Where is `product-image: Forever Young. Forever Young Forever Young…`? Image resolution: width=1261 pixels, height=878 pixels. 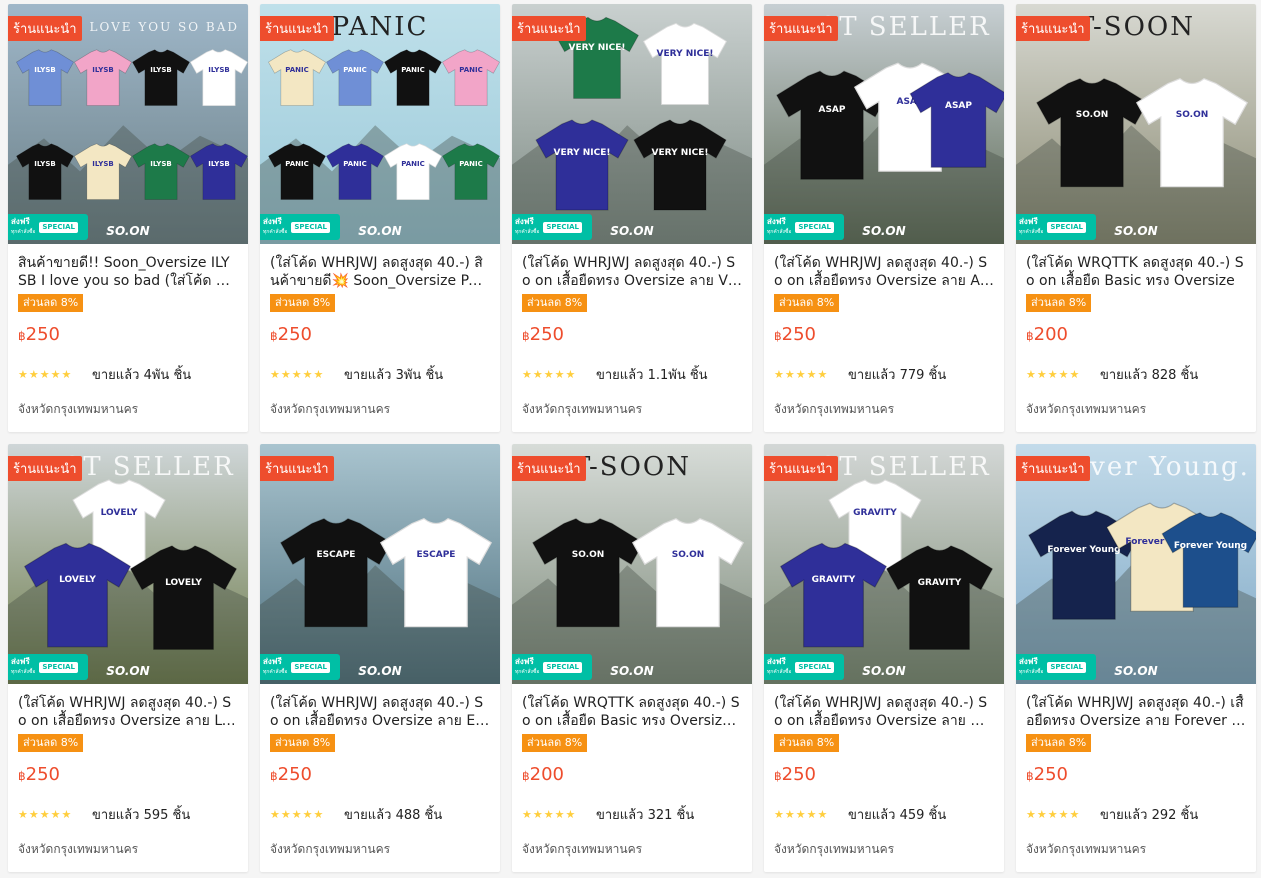 product-image: Forever Young. Forever Young Forever Young… is located at coordinates (1136, 564).